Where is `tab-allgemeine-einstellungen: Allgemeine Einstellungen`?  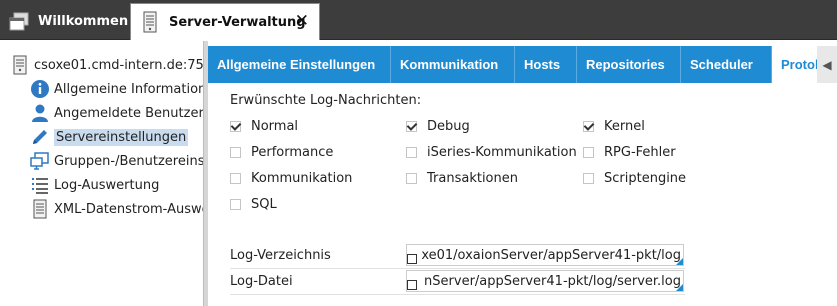
tab-allgemeine-einstellungen: Allgemeine Einstellungen is located at coordinates (299, 64).